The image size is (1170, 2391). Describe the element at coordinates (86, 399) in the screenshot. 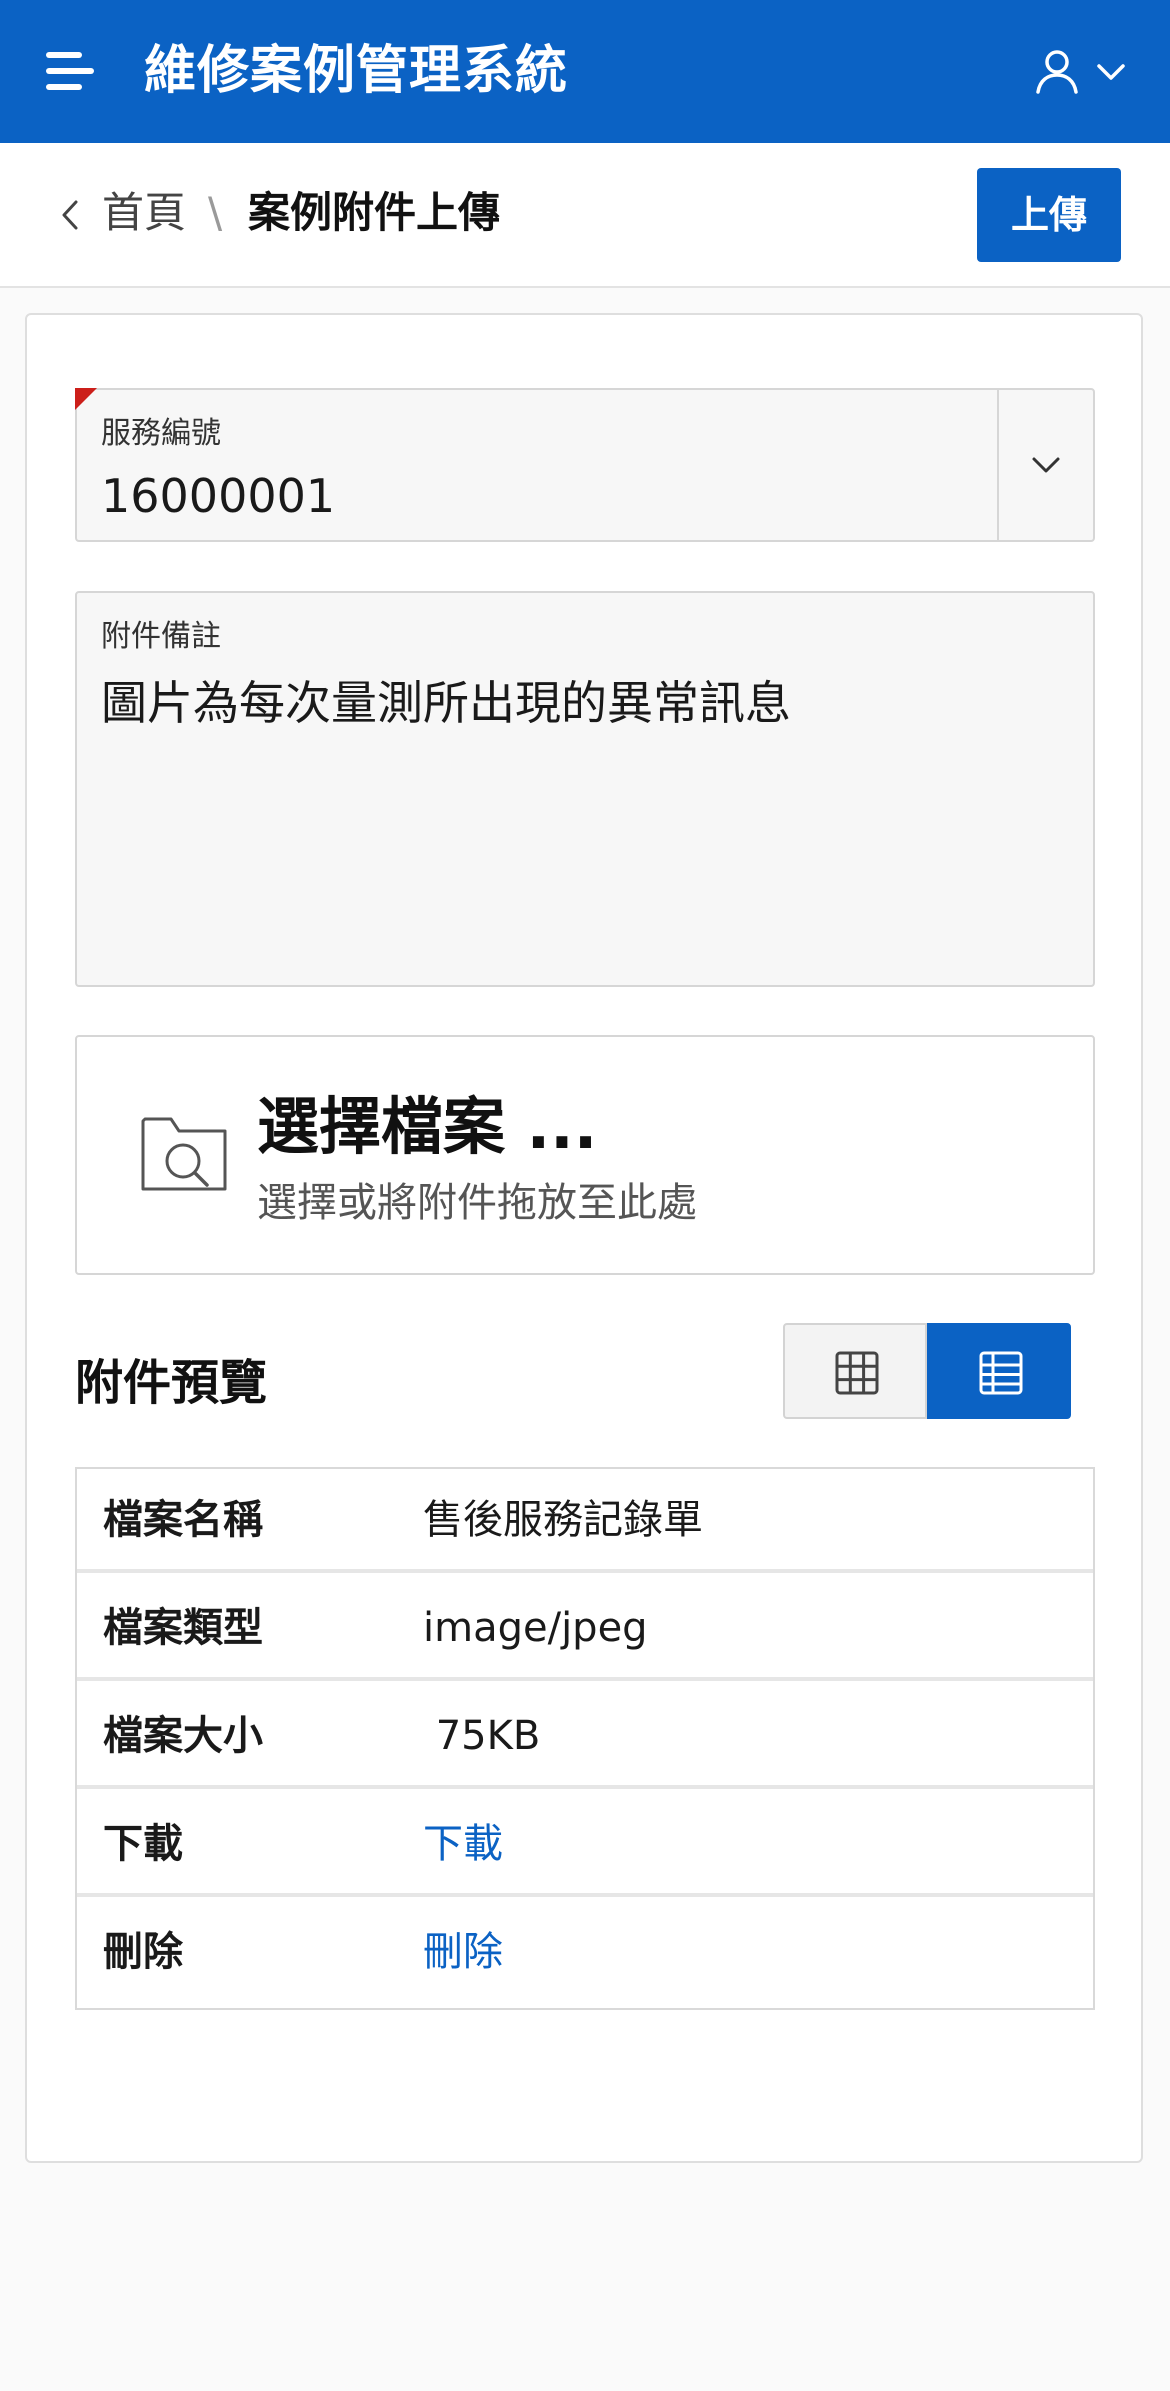

I see `required-indicator` at that location.